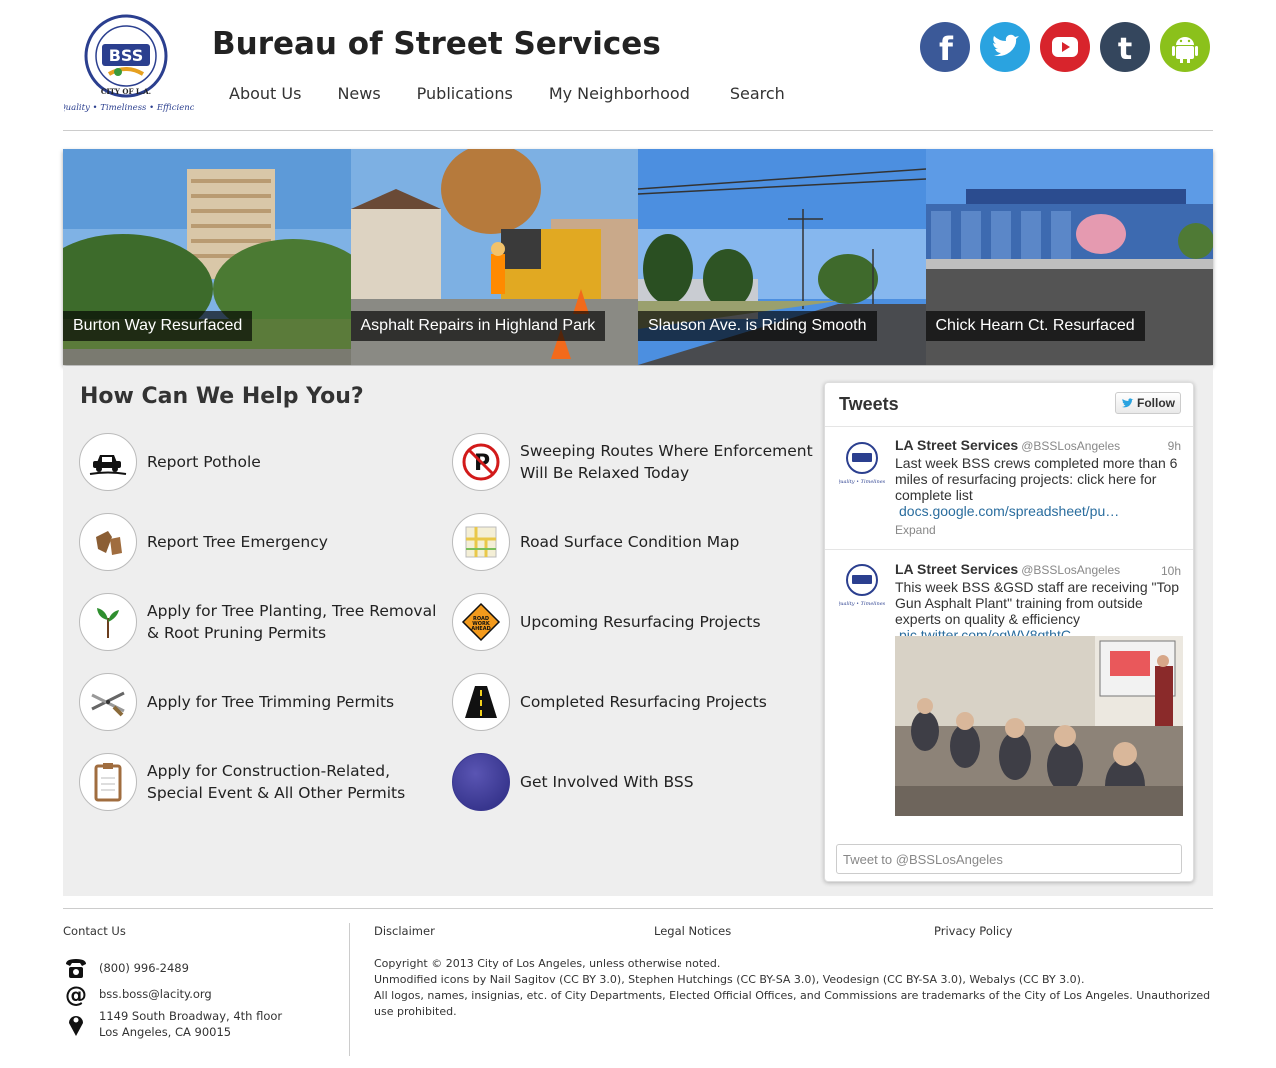 The width and height of the screenshot is (1276, 1068). I want to click on header-divider, so click(638, 130).